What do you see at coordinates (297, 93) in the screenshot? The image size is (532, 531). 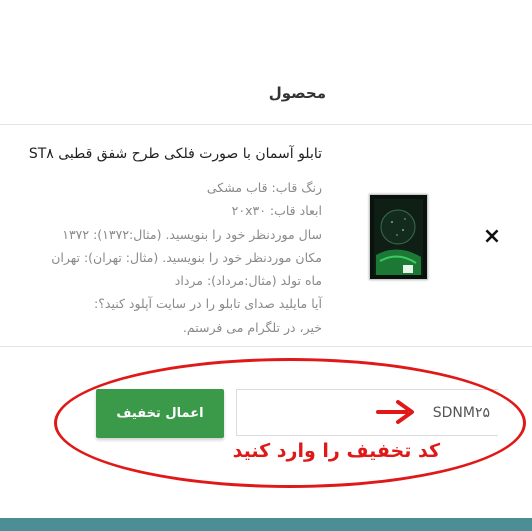 I see `page-title: محصول` at bounding box center [297, 93].